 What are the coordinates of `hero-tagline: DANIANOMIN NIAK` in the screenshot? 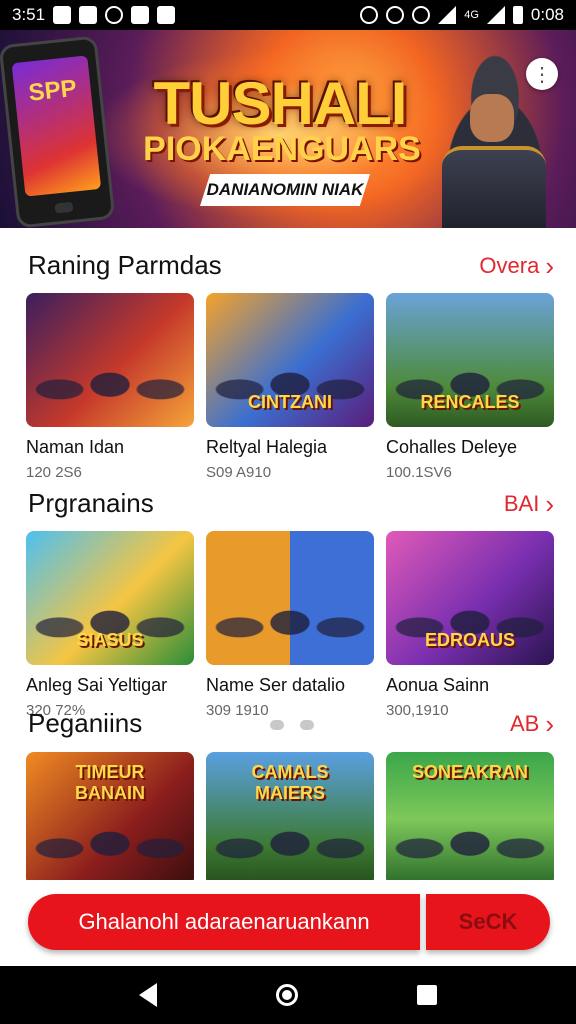 It's located at (285, 190).